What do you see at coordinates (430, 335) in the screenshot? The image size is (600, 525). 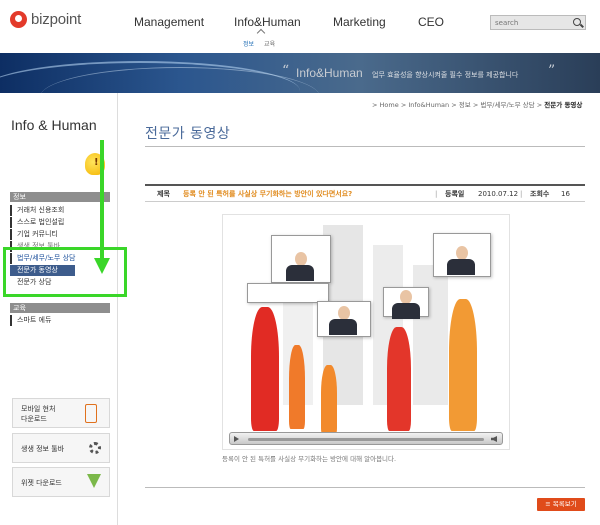 I see `city-building` at bounding box center [430, 335].